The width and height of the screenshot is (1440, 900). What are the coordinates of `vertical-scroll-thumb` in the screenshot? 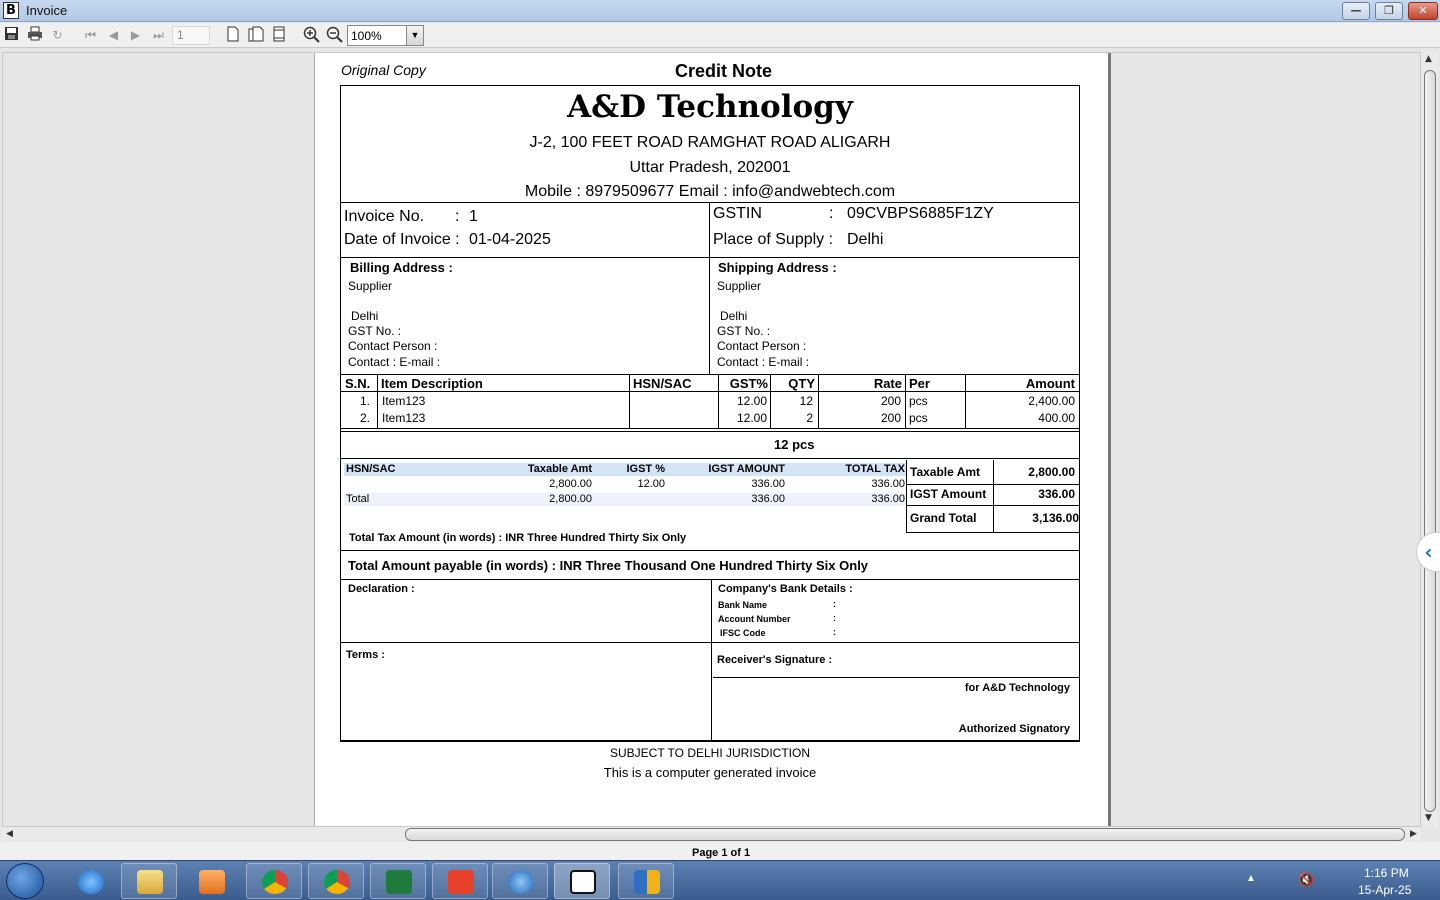 It's located at (1430, 441).